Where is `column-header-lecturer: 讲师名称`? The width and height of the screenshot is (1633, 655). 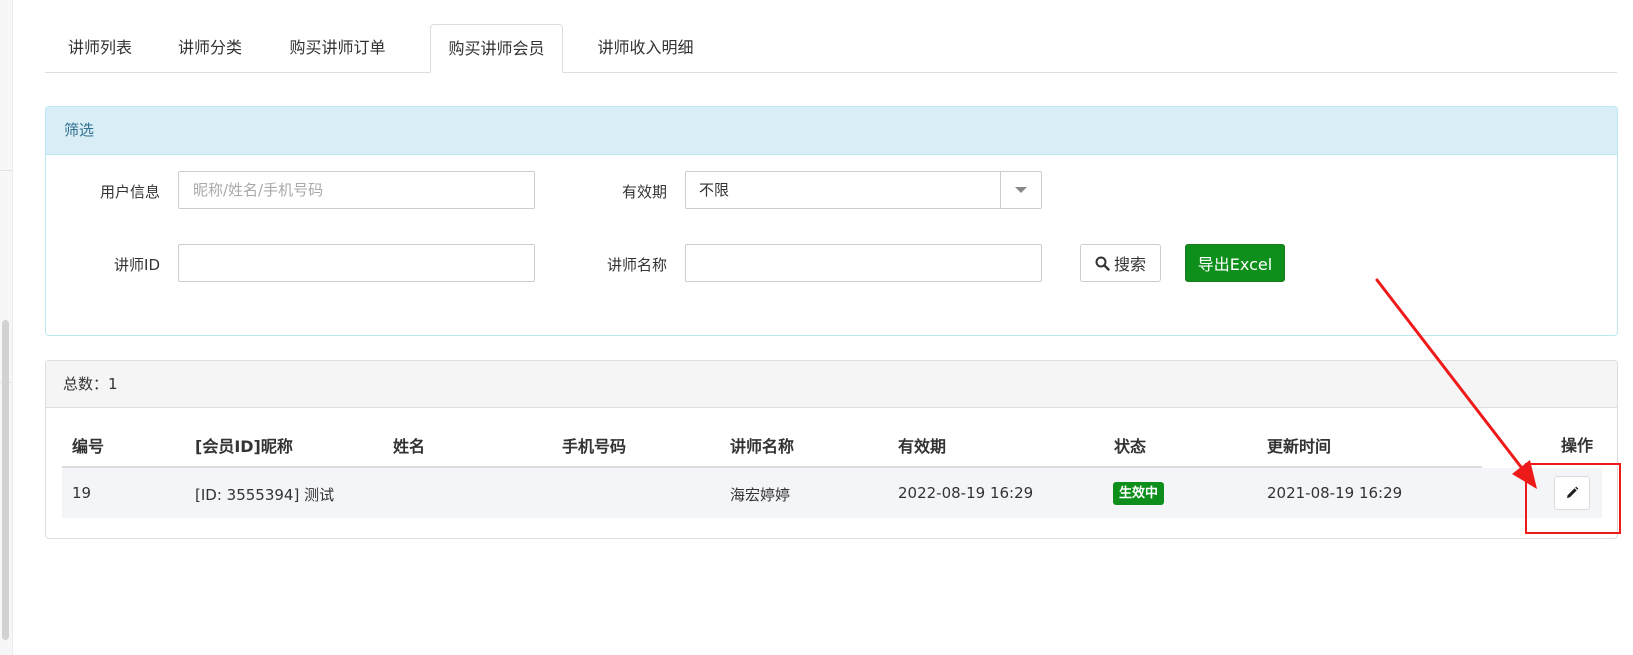
column-header-lecturer: 讲师名称 is located at coordinates (762, 446).